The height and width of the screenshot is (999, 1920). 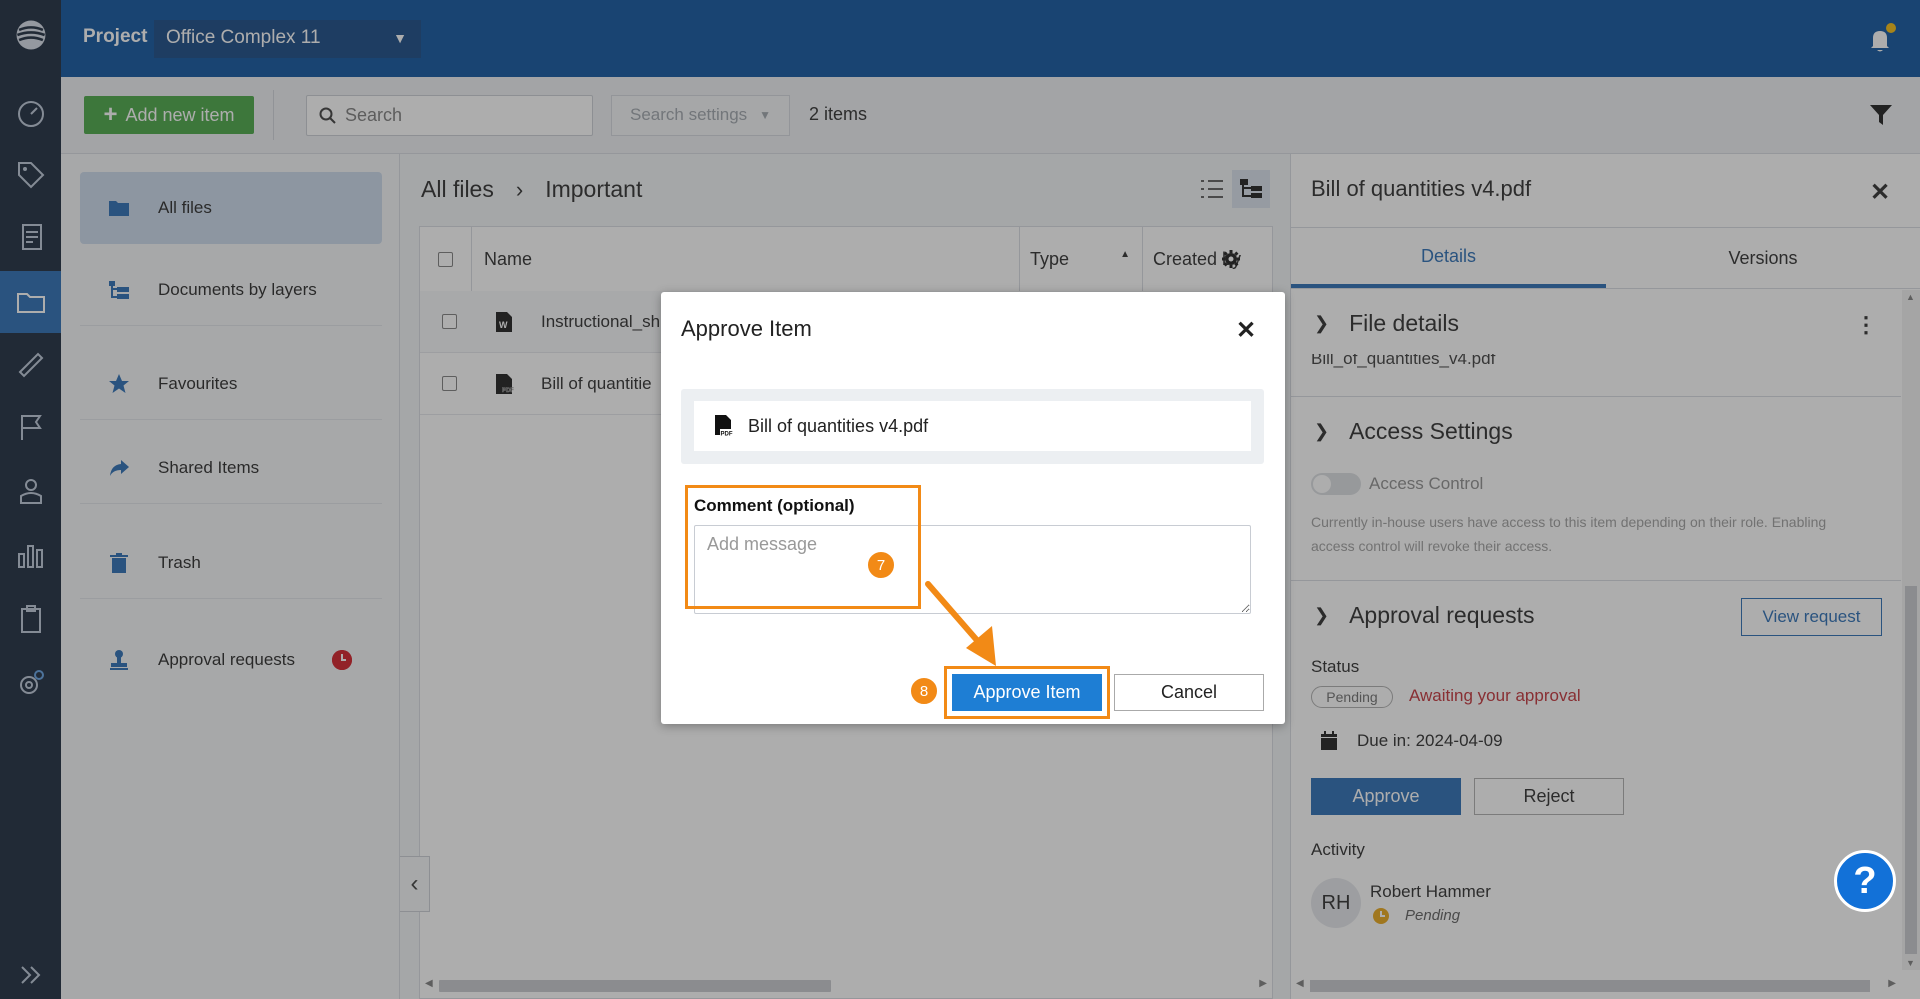 What do you see at coordinates (881, 565) in the screenshot?
I see `step-badge-7: 7` at bounding box center [881, 565].